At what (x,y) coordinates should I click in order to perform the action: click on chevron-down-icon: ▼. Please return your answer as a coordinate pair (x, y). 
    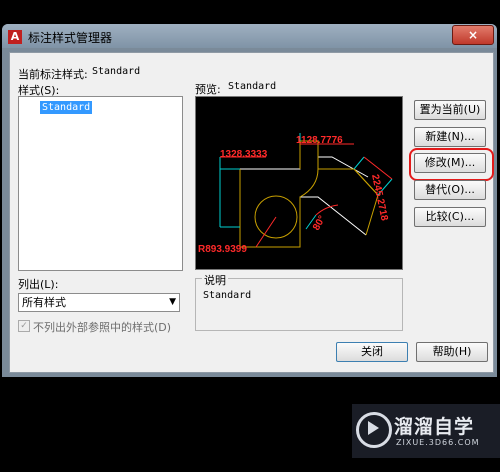
    Looking at the image, I should click on (172, 302).